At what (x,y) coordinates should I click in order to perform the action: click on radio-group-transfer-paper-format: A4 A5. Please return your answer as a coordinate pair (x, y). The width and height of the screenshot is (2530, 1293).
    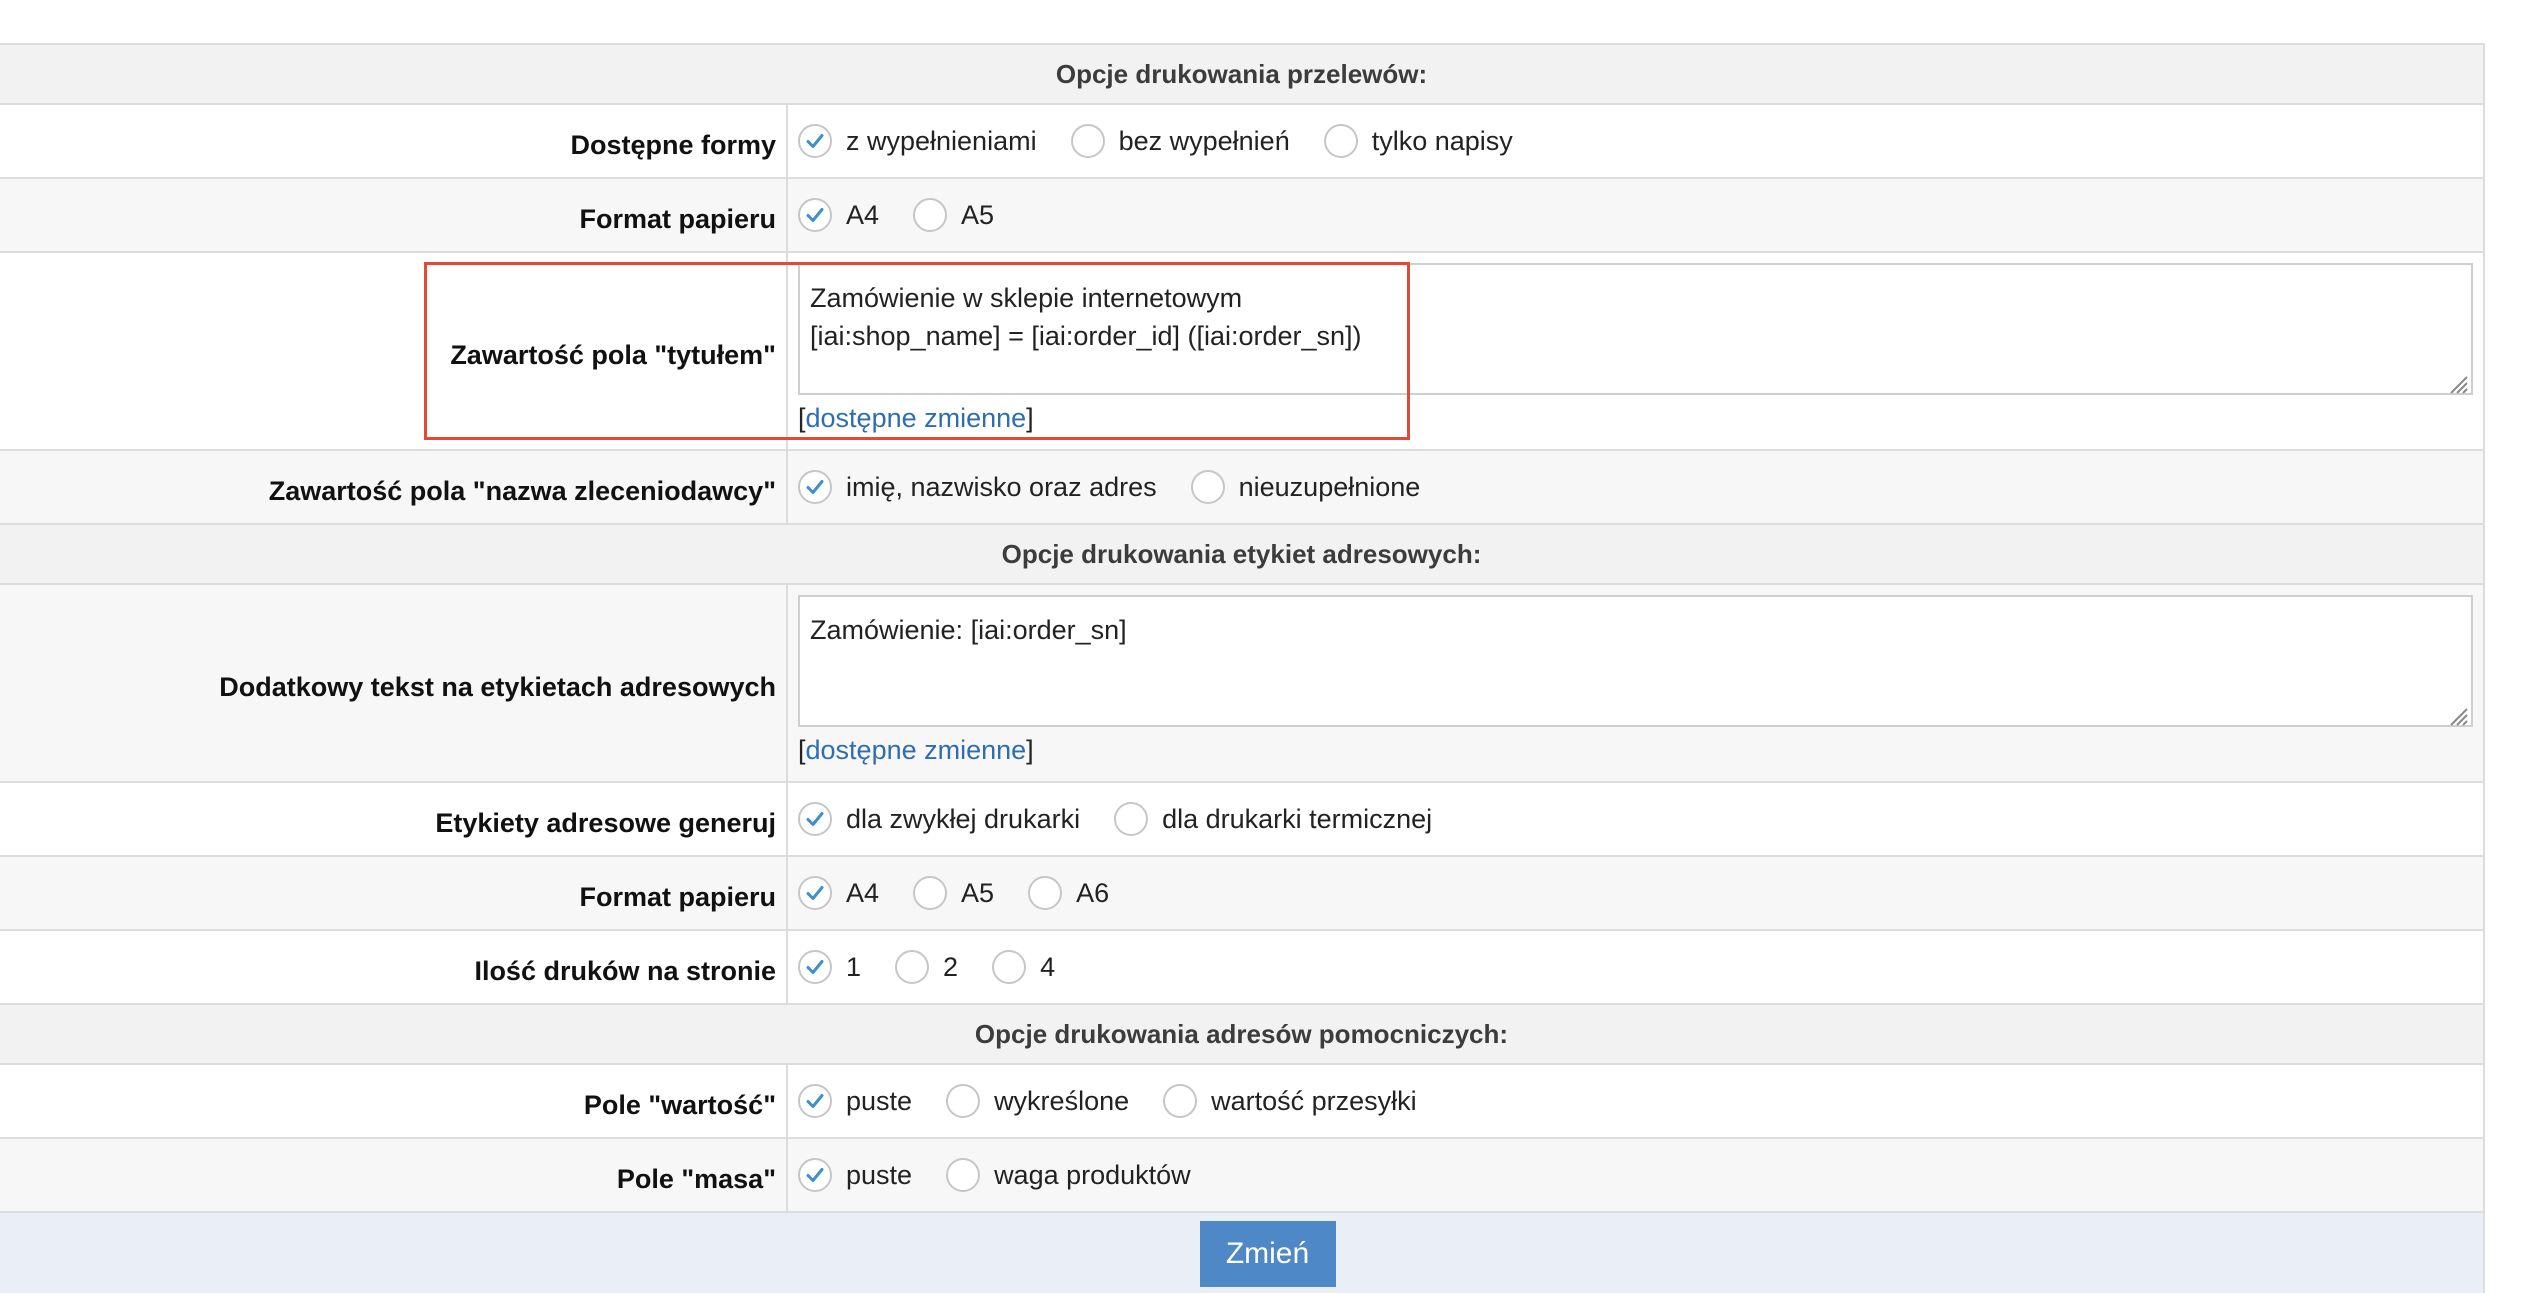
    Looking at the image, I should click on (1635, 215).